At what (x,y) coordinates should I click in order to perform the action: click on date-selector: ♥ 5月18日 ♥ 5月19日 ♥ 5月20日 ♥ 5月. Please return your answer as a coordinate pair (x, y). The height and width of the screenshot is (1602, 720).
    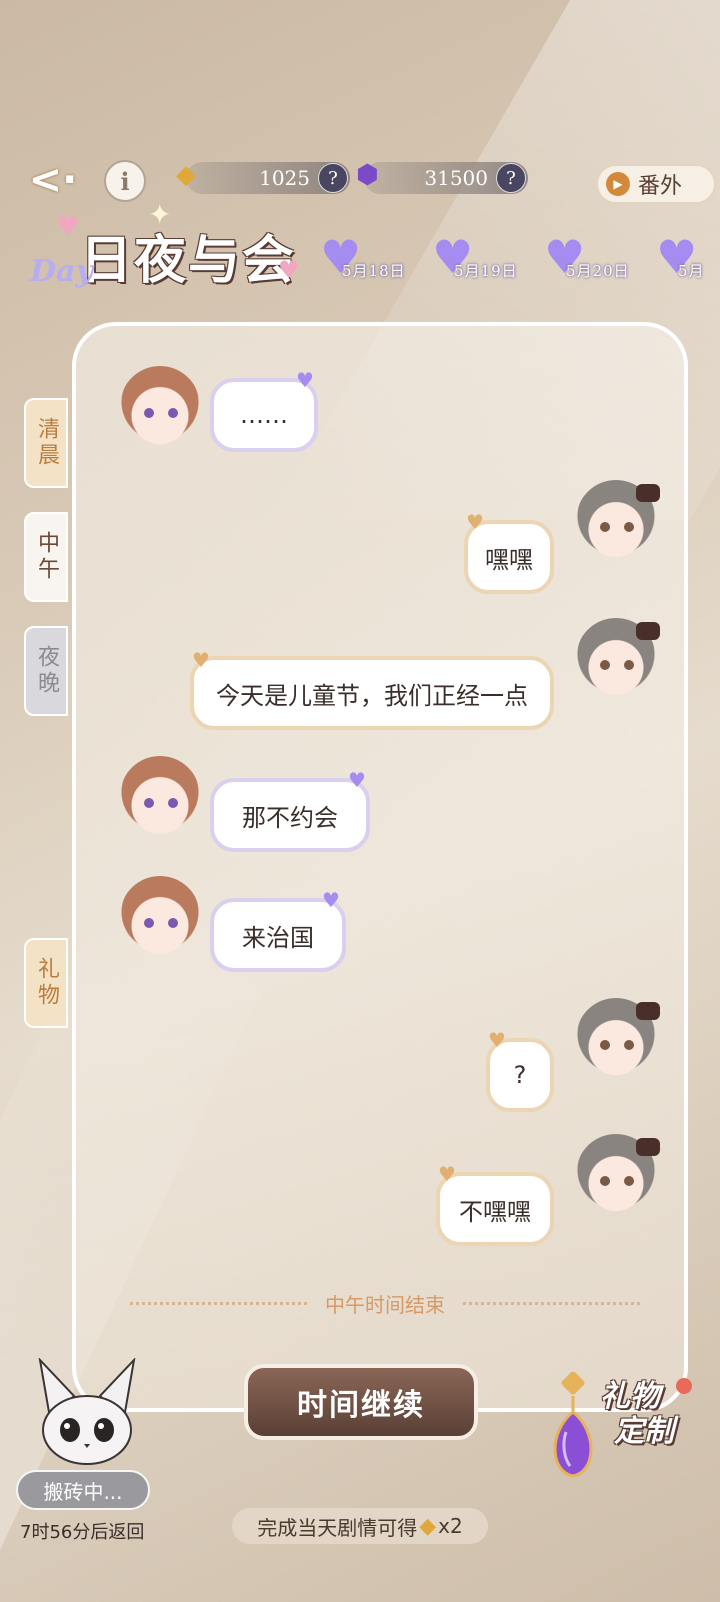
    Looking at the image, I should click on (519, 259).